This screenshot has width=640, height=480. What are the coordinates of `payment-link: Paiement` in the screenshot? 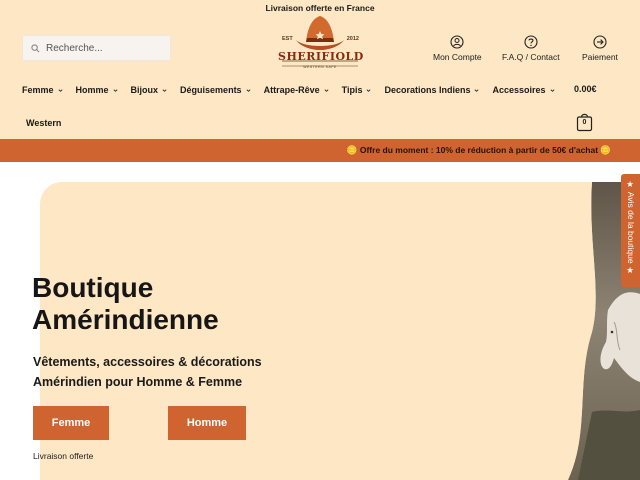 It's located at (600, 50).